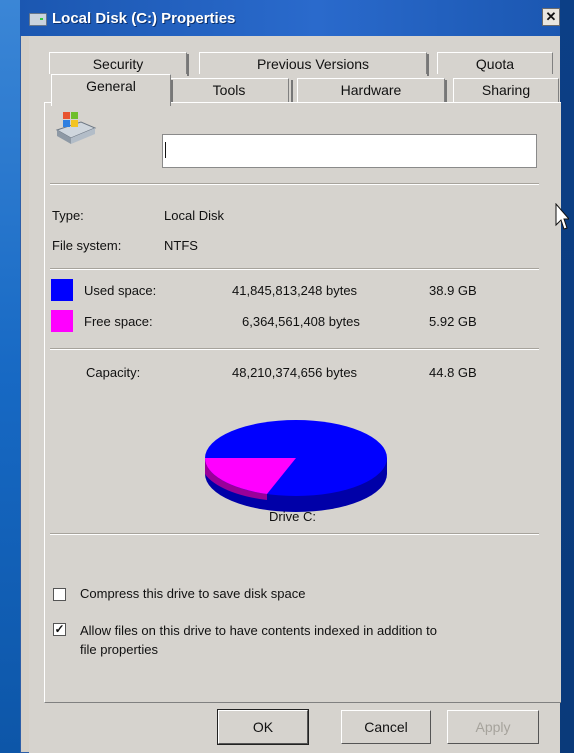  I want to click on capacity-size: 44.8 GB, so click(453, 372).